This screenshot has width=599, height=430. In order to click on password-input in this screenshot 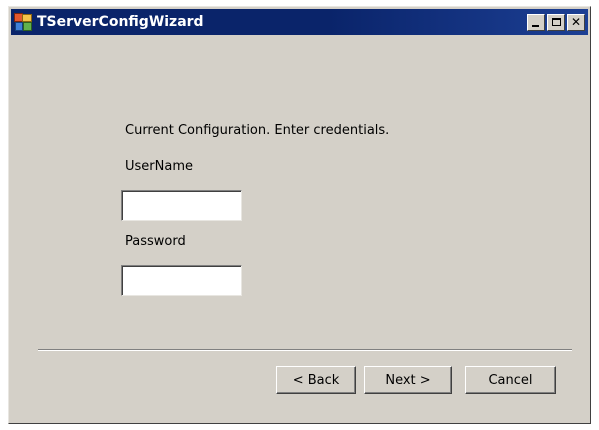, I will do `click(181, 280)`.